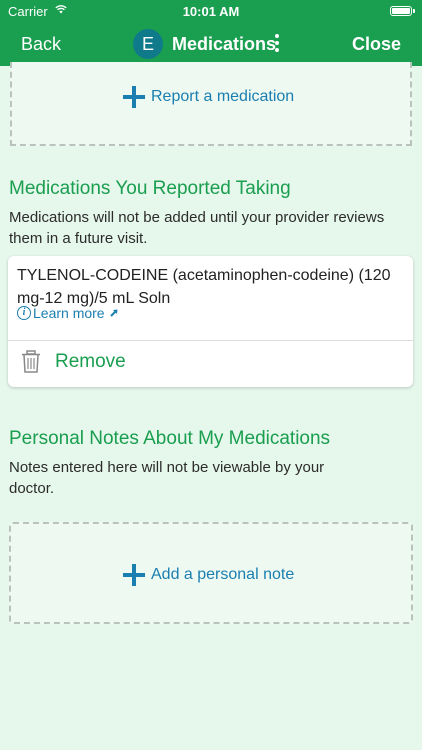 This screenshot has height=750, width=422. Describe the element at coordinates (402, 11) in the screenshot. I see `battery-icon` at that location.